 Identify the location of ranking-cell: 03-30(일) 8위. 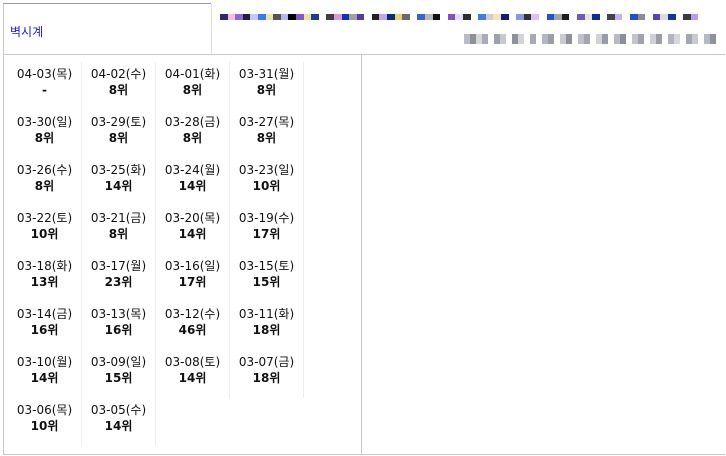
(45, 134).